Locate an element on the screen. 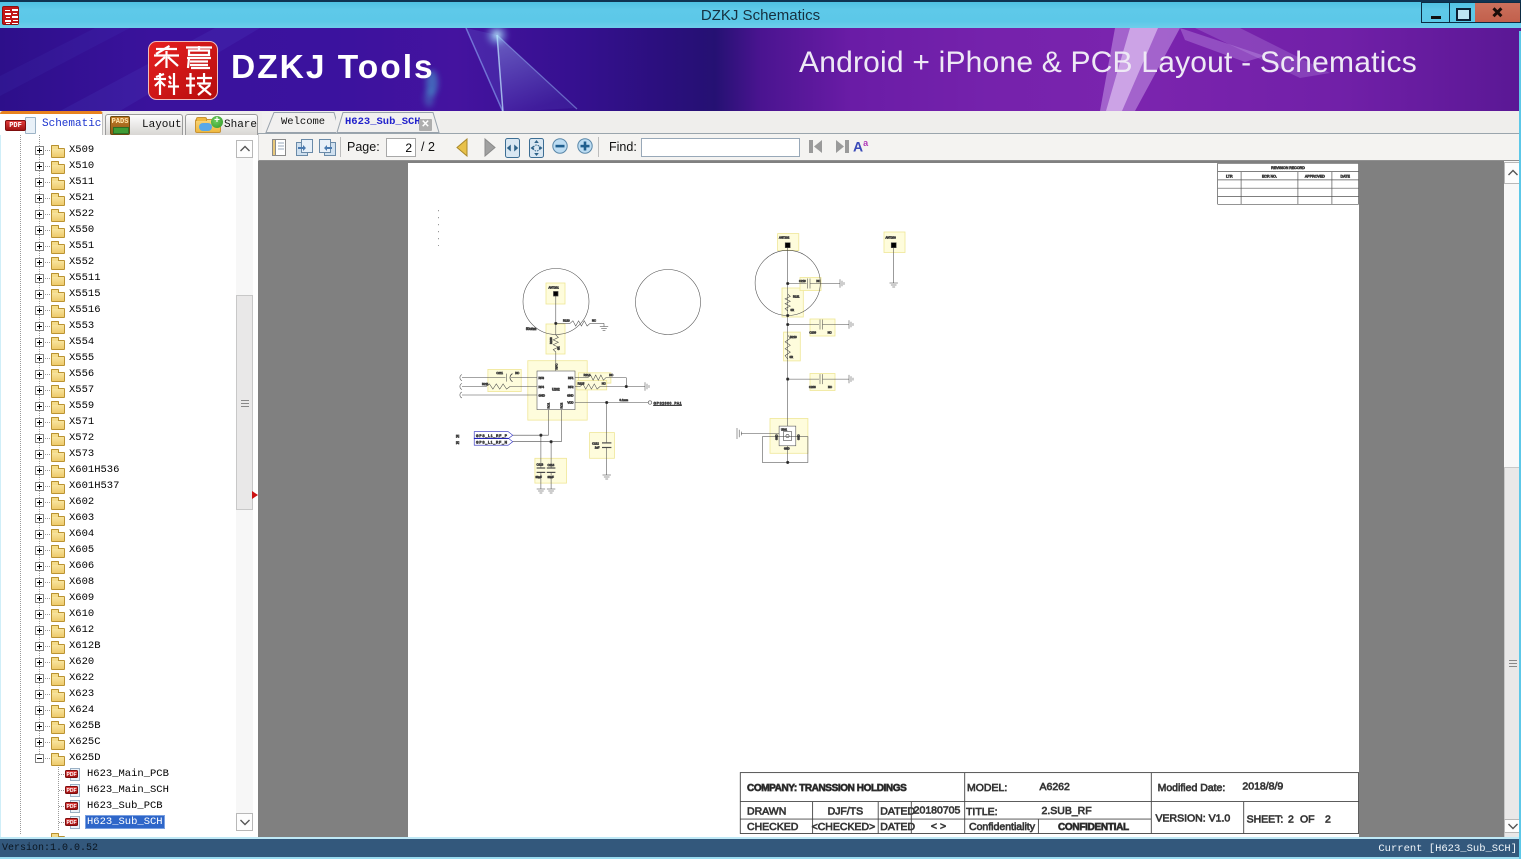 The width and height of the screenshot is (1521, 859). svg-text: GPS_L1_RF_N is located at coordinates (492, 443).